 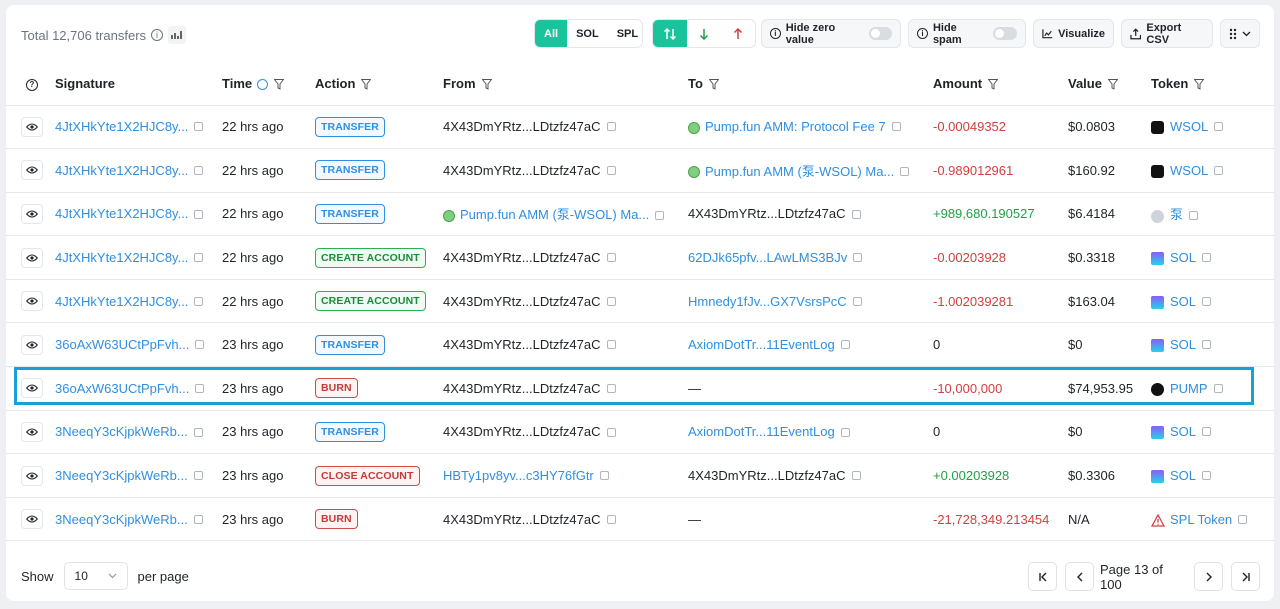 What do you see at coordinates (767, 301) in the screenshot?
I see `to-address: Hmnedy1fJv...GX7VsrsPcC` at bounding box center [767, 301].